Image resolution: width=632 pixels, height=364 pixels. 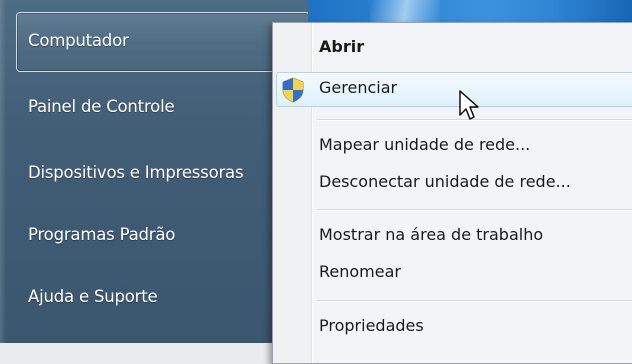 I want to click on start-item-computador: Computador, so click(x=78, y=40).